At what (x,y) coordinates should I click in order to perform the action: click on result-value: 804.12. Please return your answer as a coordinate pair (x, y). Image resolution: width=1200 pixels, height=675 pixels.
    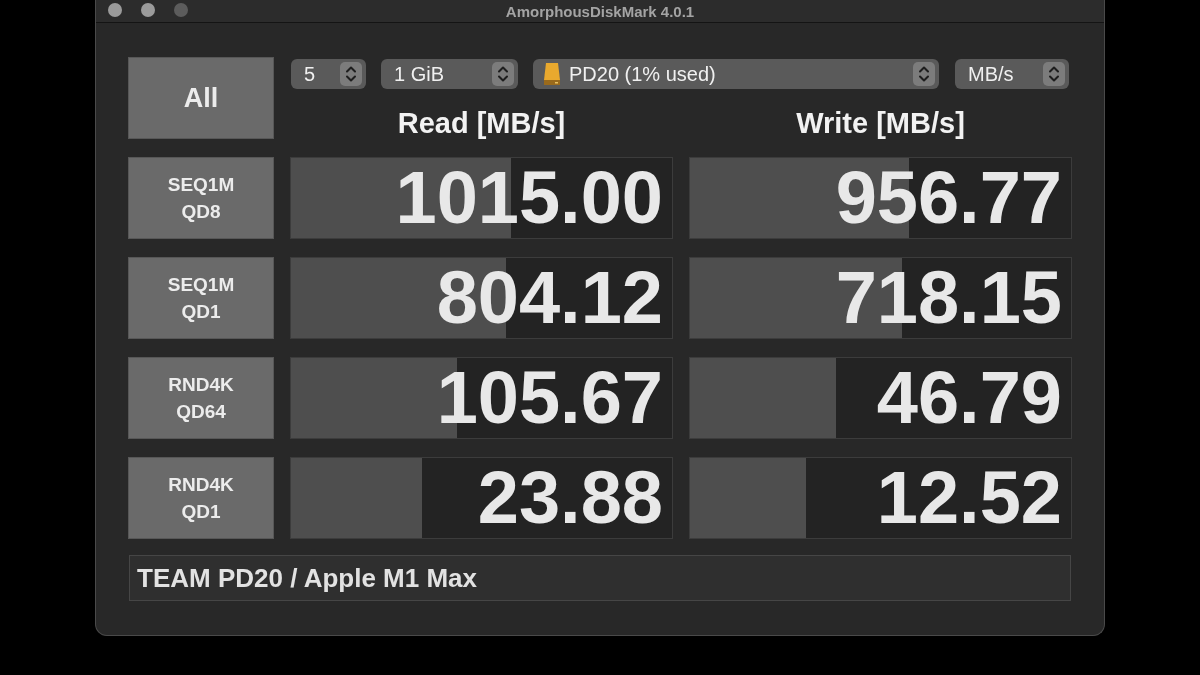
    Looking at the image, I should click on (550, 298).